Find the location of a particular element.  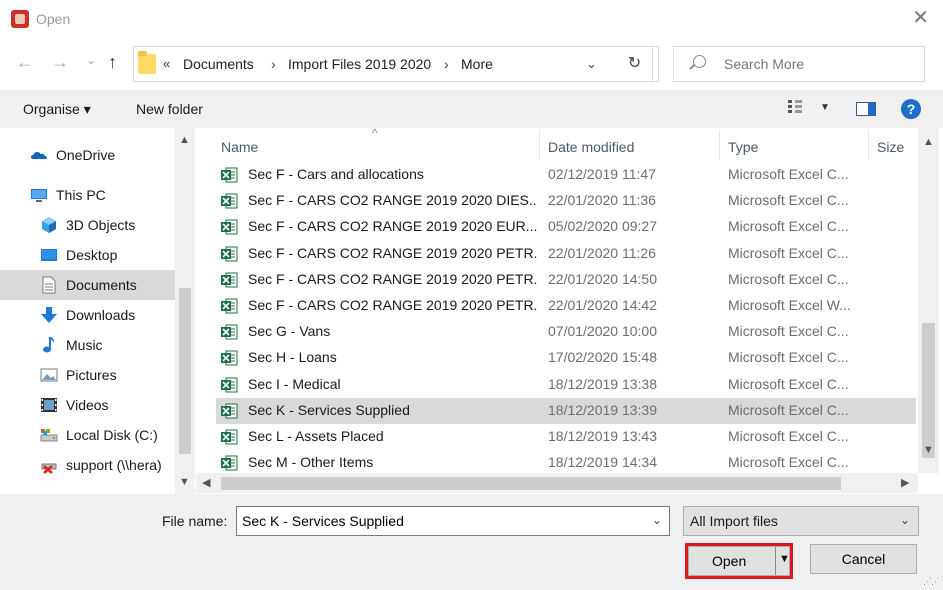

sidebar-item-music: Music is located at coordinates (87, 345).